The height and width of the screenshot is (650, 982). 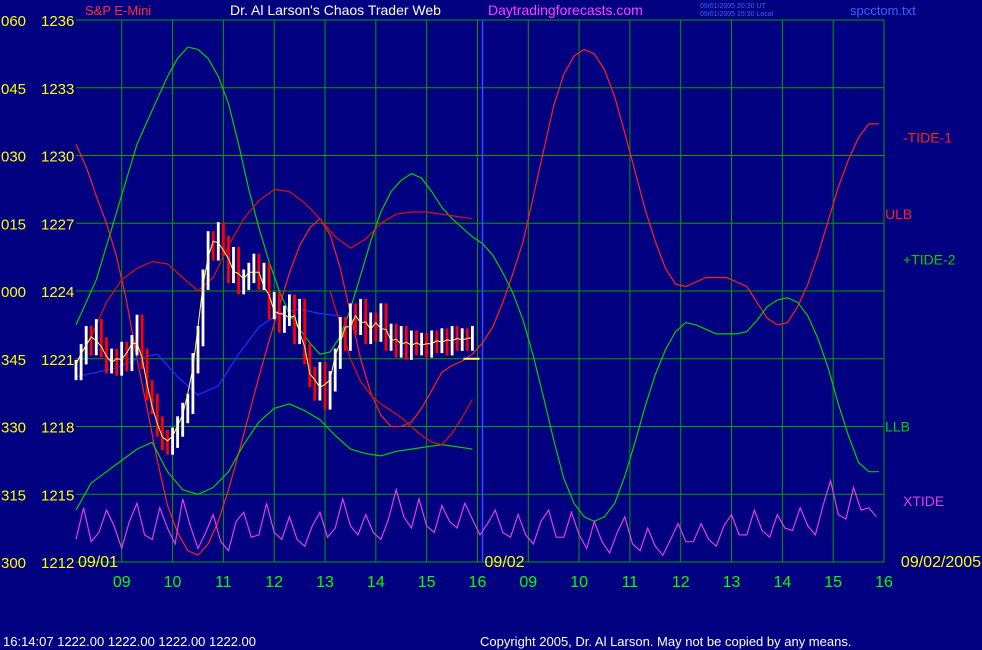 What do you see at coordinates (13, 224) in the screenshot?
I see `y-tick-angle: 015` at bounding box center [13, 224].